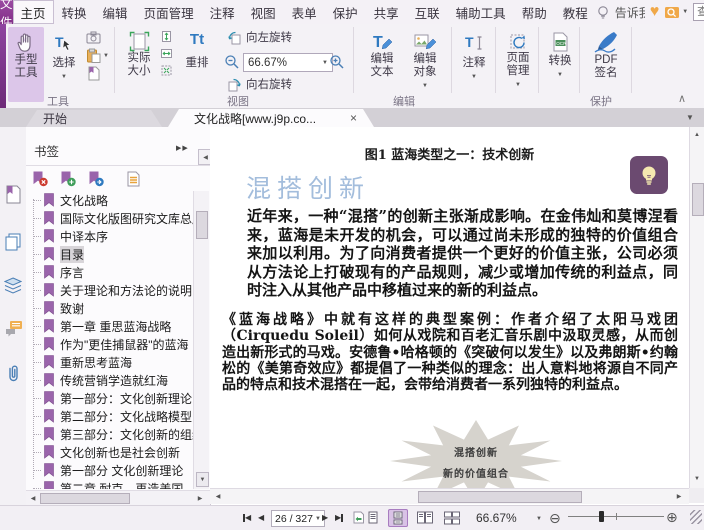 Image resolution: width=704 pixels, height=530 pixels. I want to click on page-management-dropdown-icon: ▼, so click(518, 85).